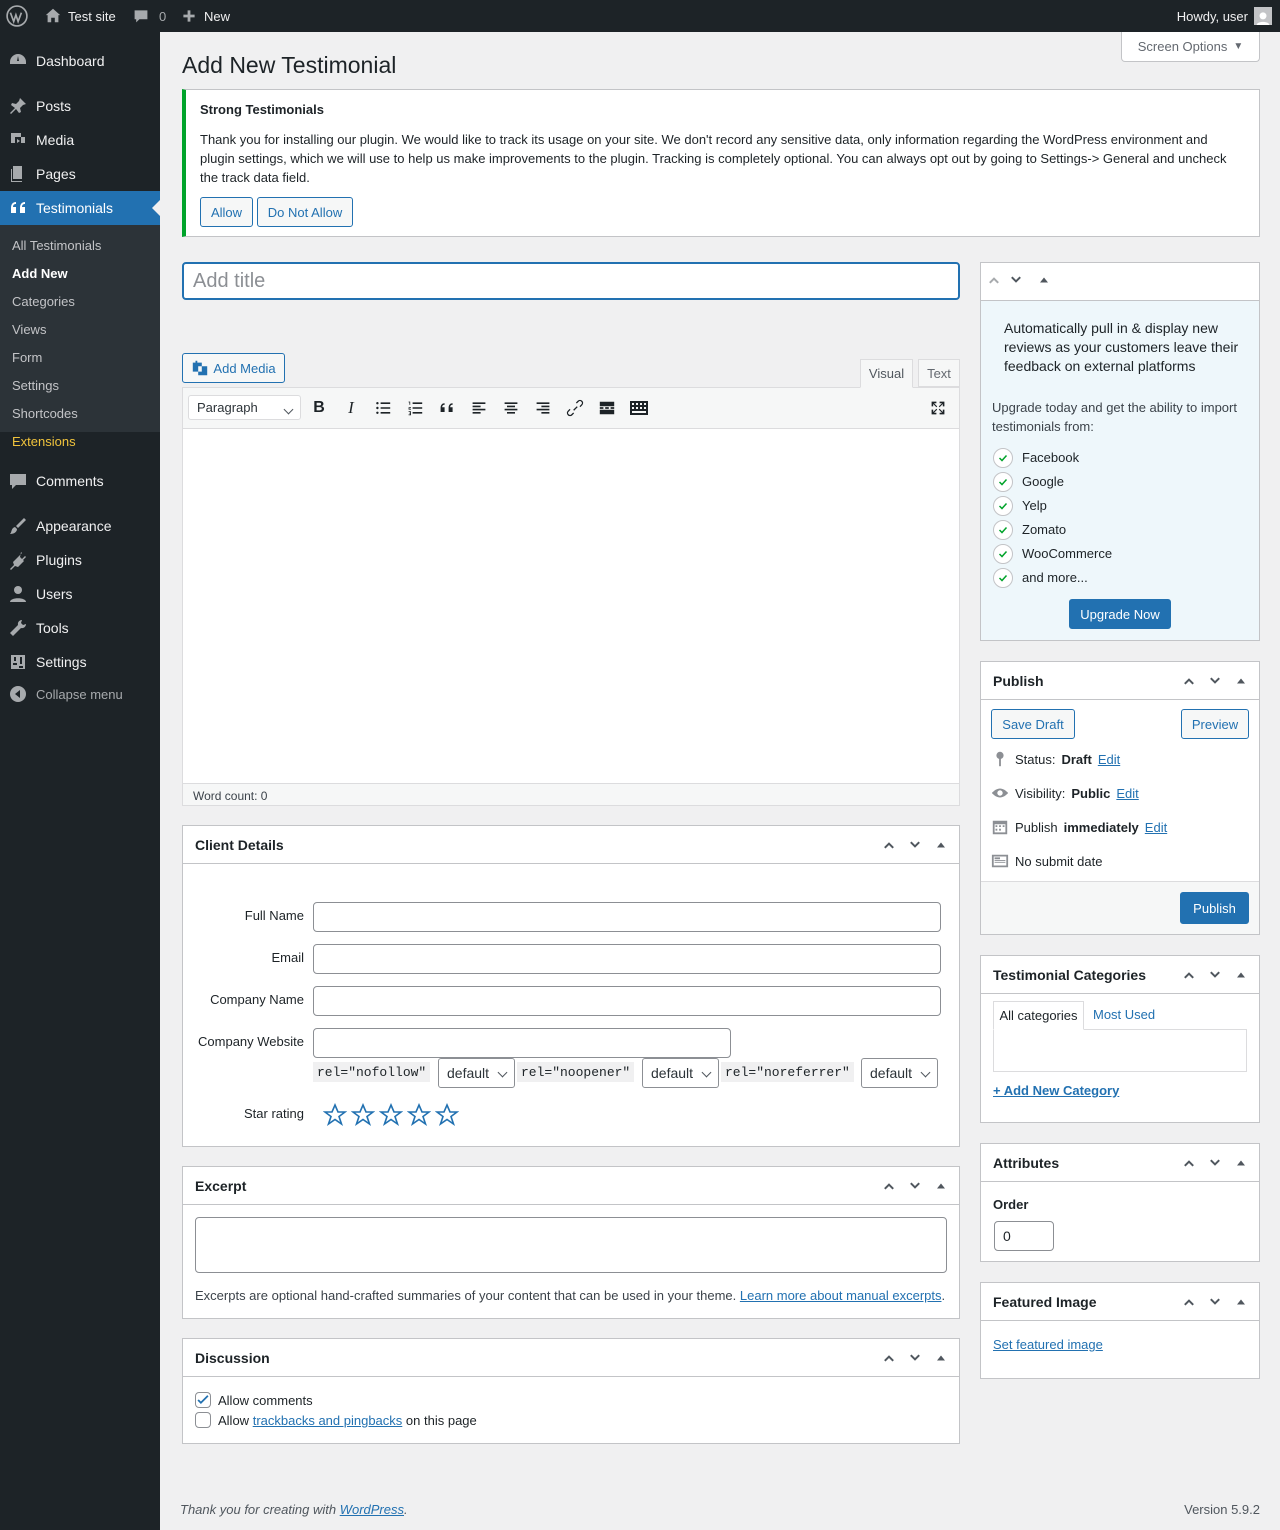 Image resolution: width=1280 pixels, height=1530 pixels. What do you see at coordinates (447, 408) in the screenshot?
I see `blockquote-button` at bounding box center [447, 408].